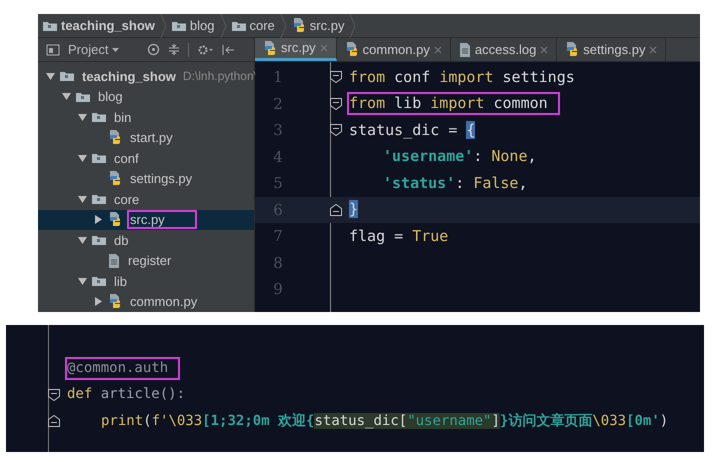  What do you see at coordinates (146, 117) in the screenshot?
I see `tree-item: bin` at bounding box center [146, 117].